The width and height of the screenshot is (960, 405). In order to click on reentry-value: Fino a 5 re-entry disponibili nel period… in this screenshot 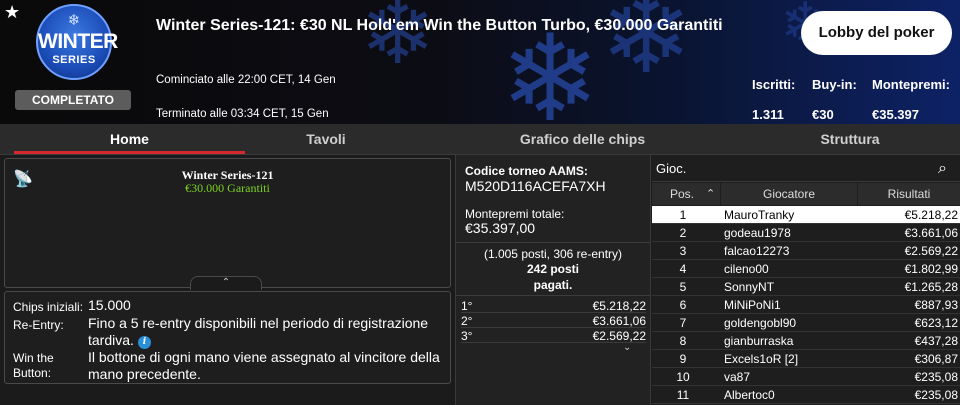, I will do `click(268, 332)`.